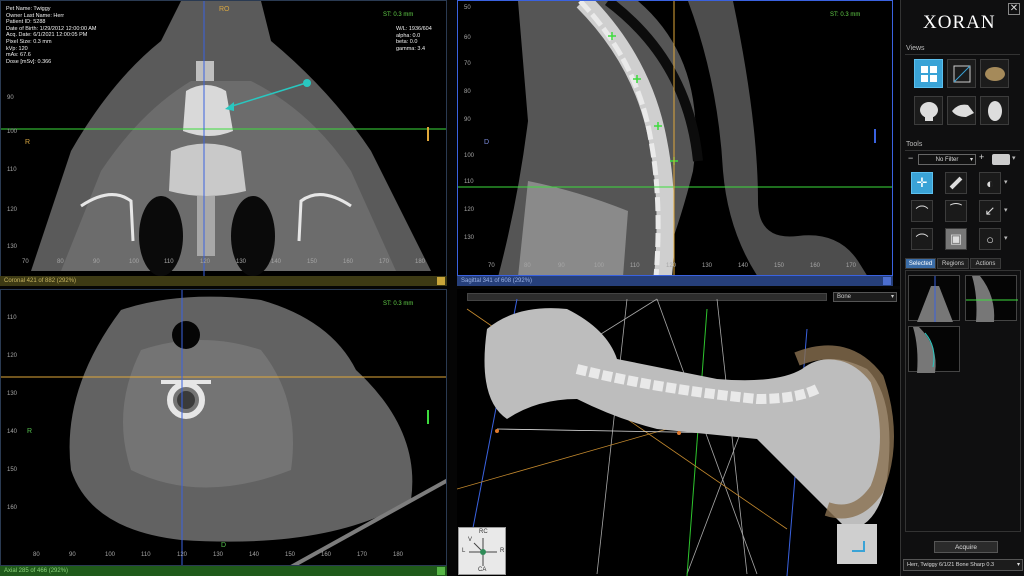 The image size is (1024, 576). I want to click on tab-regions: Regions, so click(953, 263).